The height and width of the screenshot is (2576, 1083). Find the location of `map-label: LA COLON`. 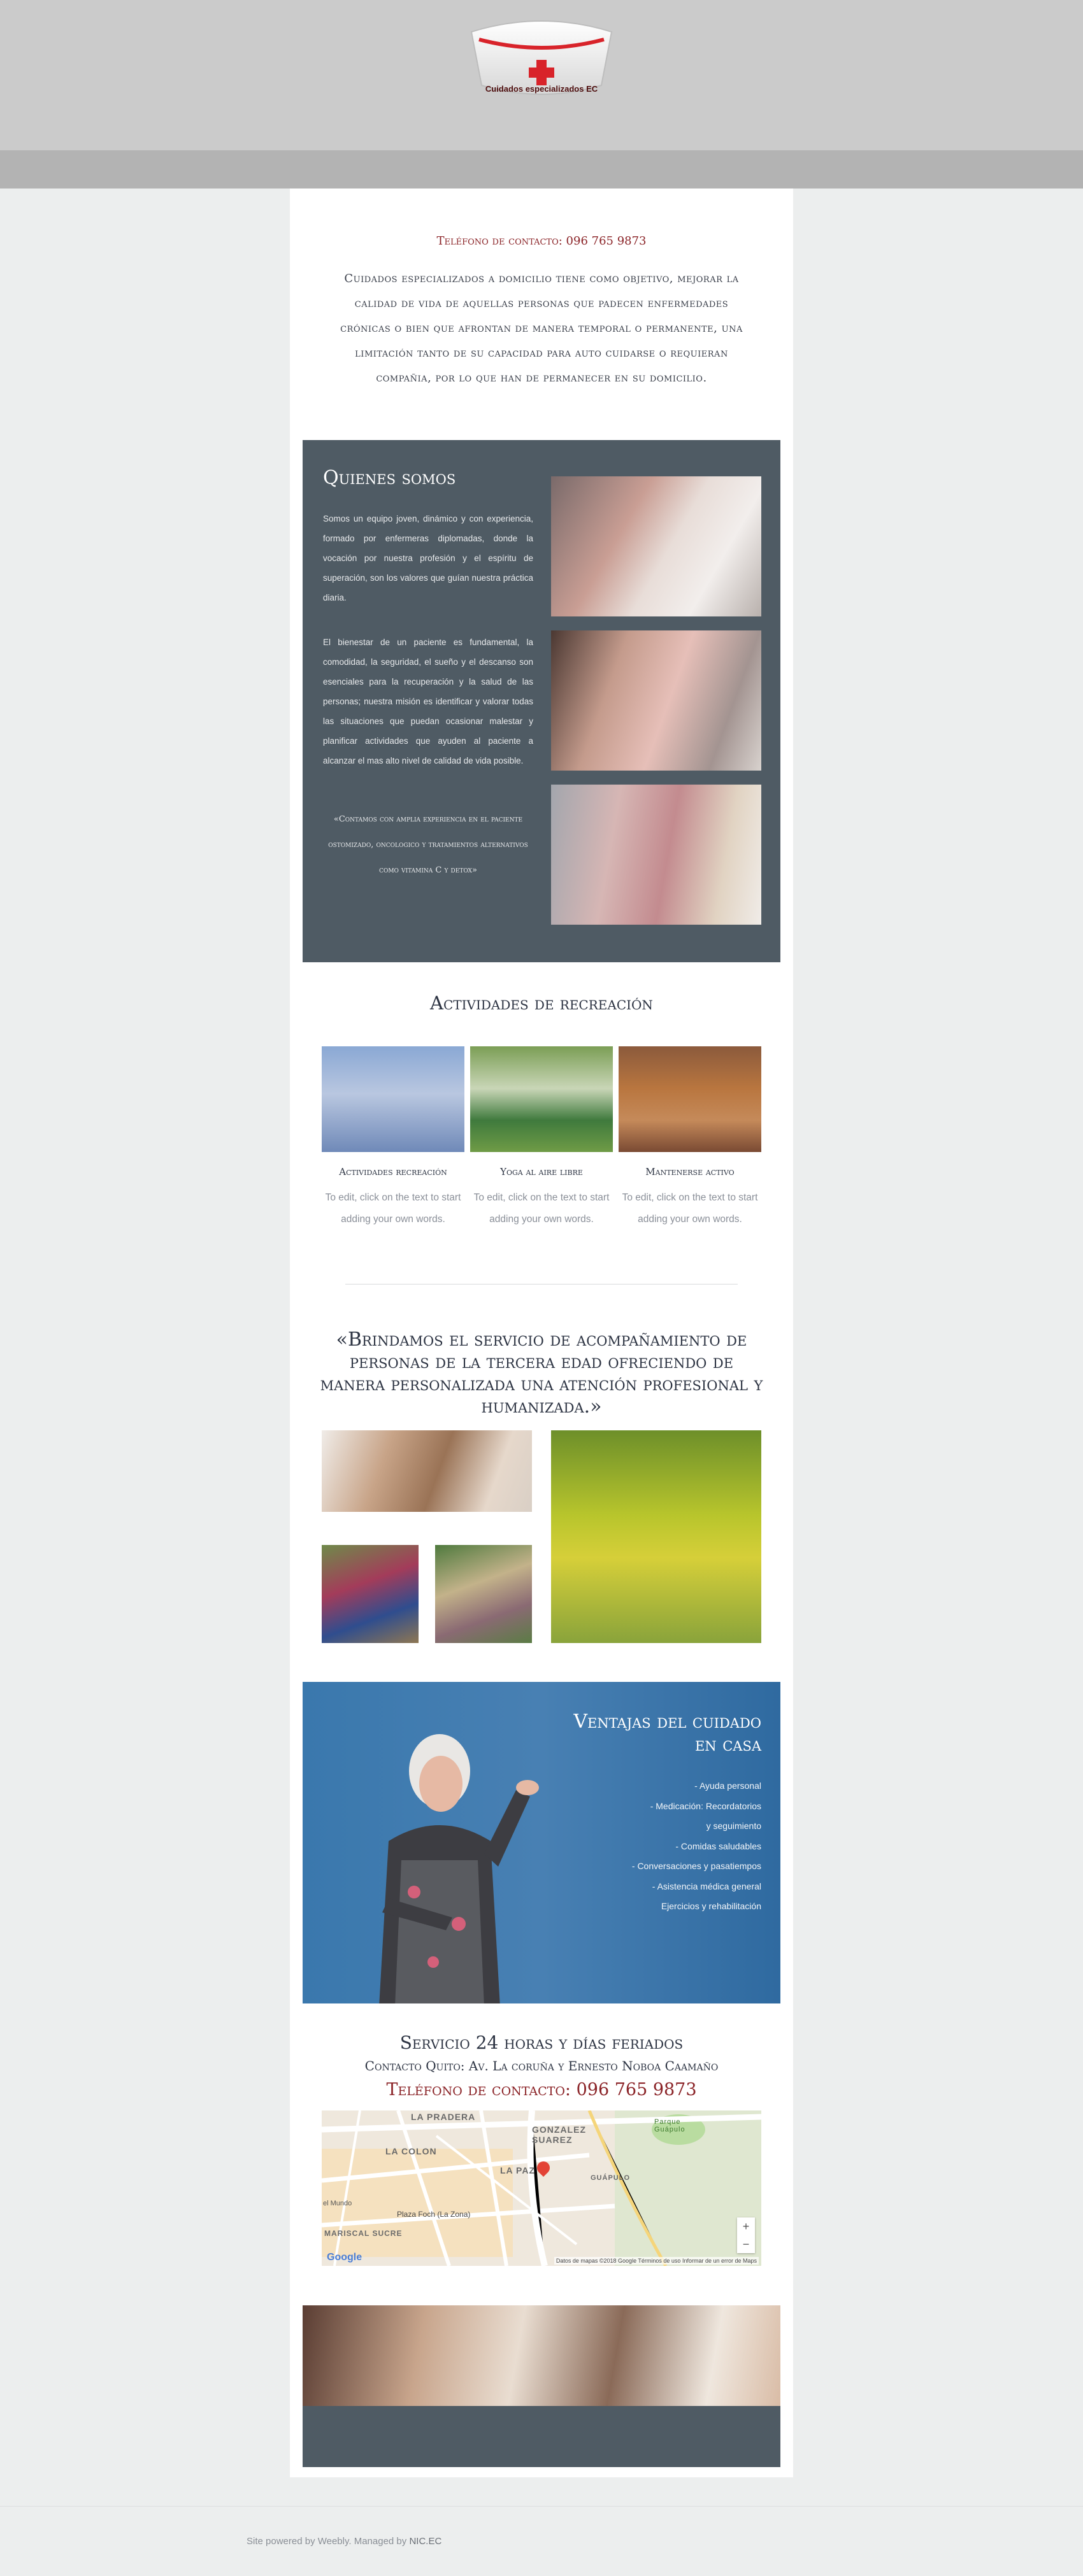

map-label: LA COLON is located at coordinates (411, 2151).